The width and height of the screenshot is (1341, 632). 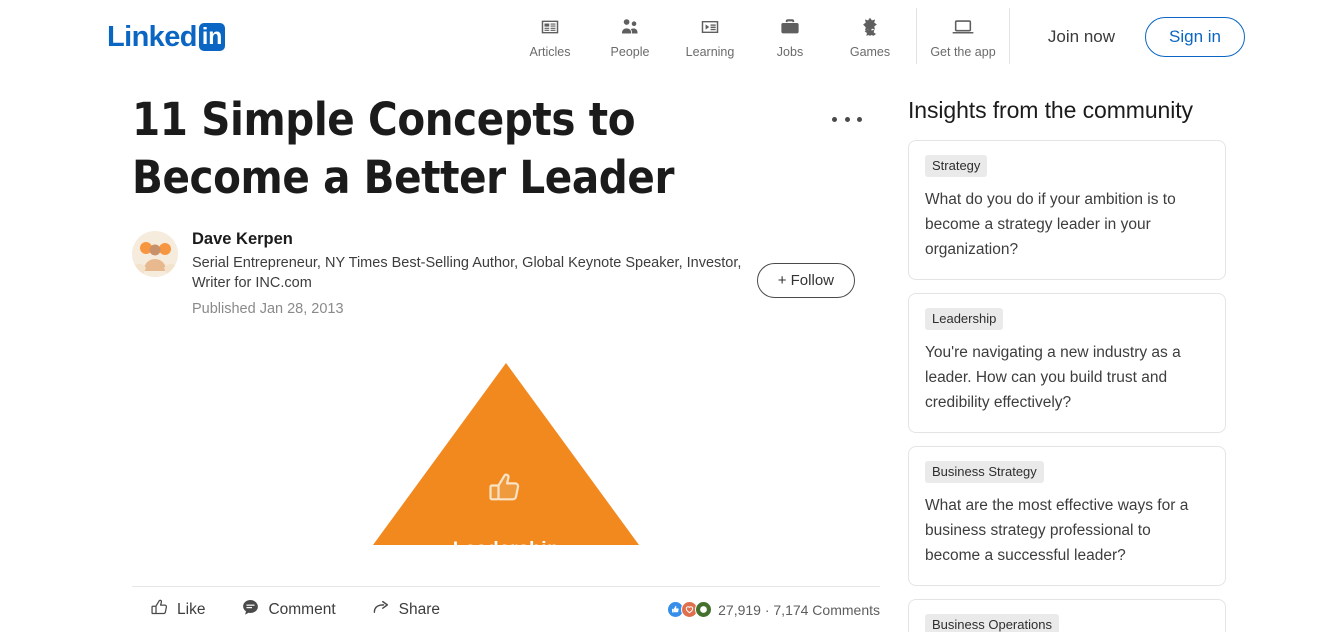 I want to click on share-button: Share, so click(x=406, y=610).